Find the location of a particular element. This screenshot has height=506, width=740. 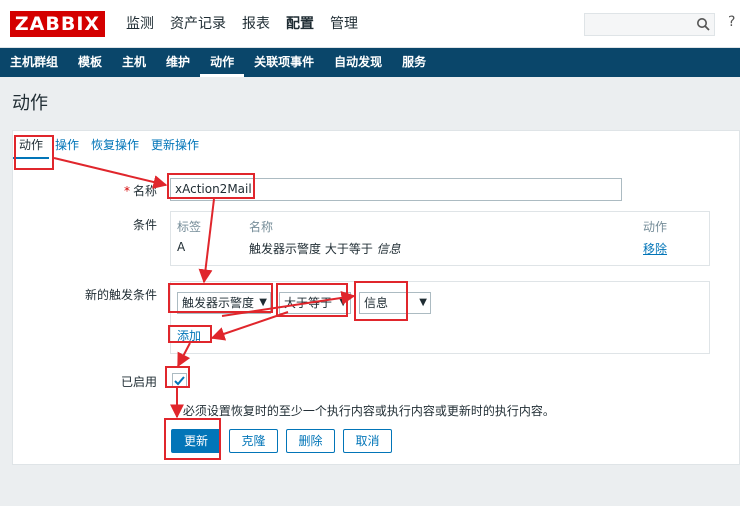

tab-action: 动作 is located at coordinates (31, 145).